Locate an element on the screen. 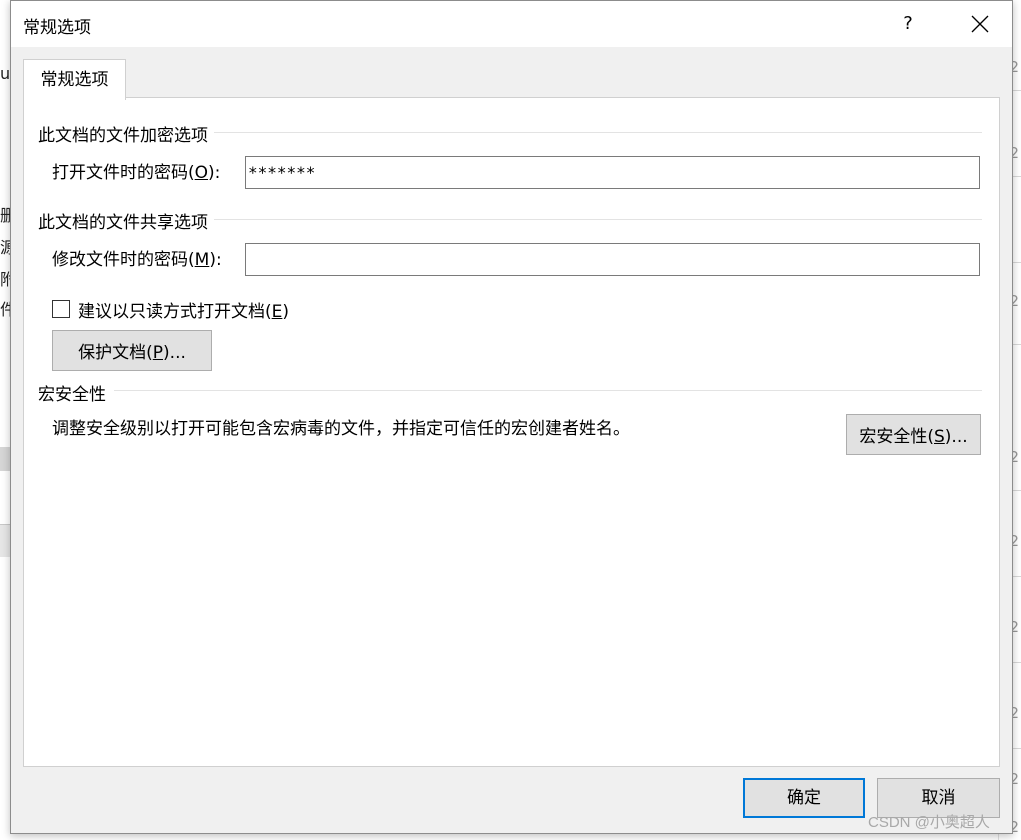 The width and height of the screenshot is (1021, 840). close-button is located at coordinates (980, 24).